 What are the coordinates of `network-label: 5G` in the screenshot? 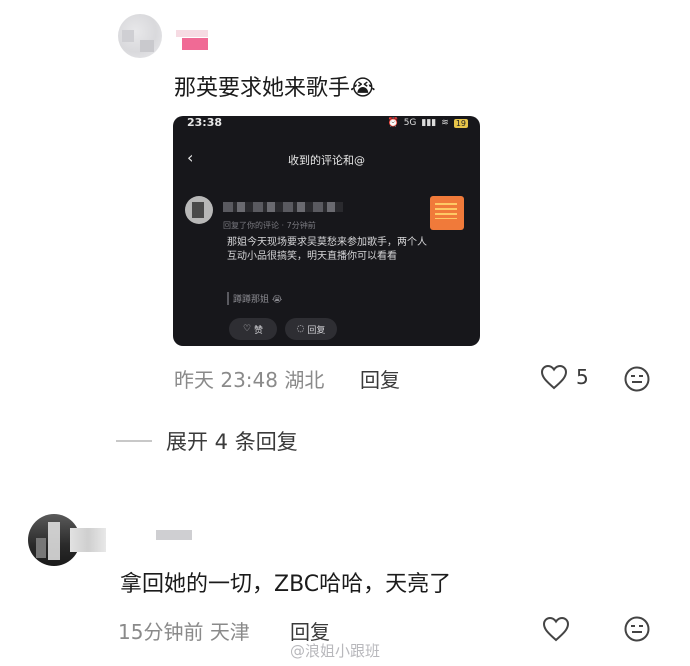 It's located at (410, 123).